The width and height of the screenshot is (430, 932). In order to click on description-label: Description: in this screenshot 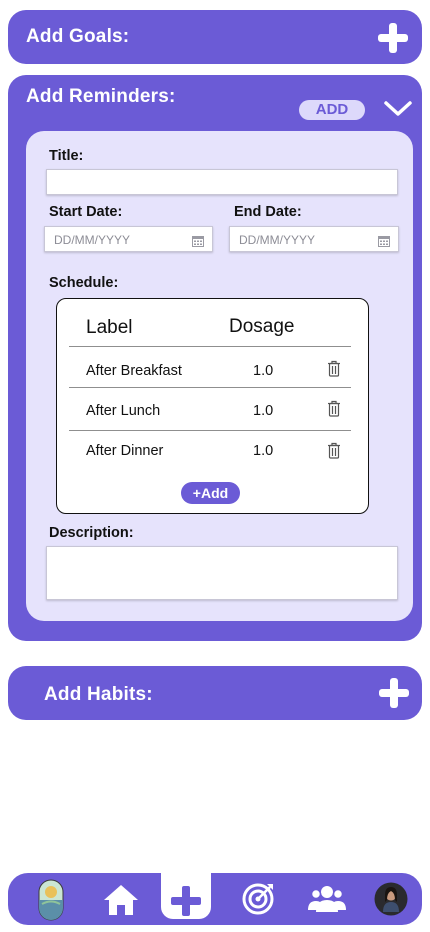, I will do `click(91, 533)`.